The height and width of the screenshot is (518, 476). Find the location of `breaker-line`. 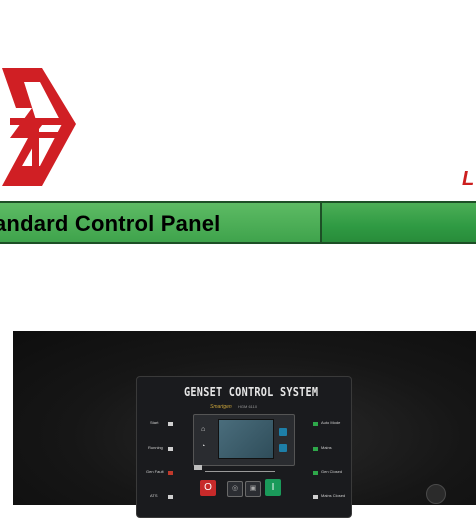

breaker-line is located at coordinates (240, 471).